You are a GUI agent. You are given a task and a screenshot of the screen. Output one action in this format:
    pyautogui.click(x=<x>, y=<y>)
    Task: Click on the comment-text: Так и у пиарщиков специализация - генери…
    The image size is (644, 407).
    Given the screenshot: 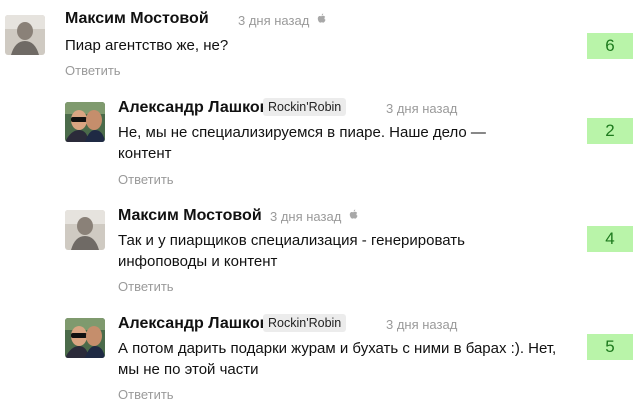 What is the action you would take?
    pyautogui.click(x=291, y=251)
    